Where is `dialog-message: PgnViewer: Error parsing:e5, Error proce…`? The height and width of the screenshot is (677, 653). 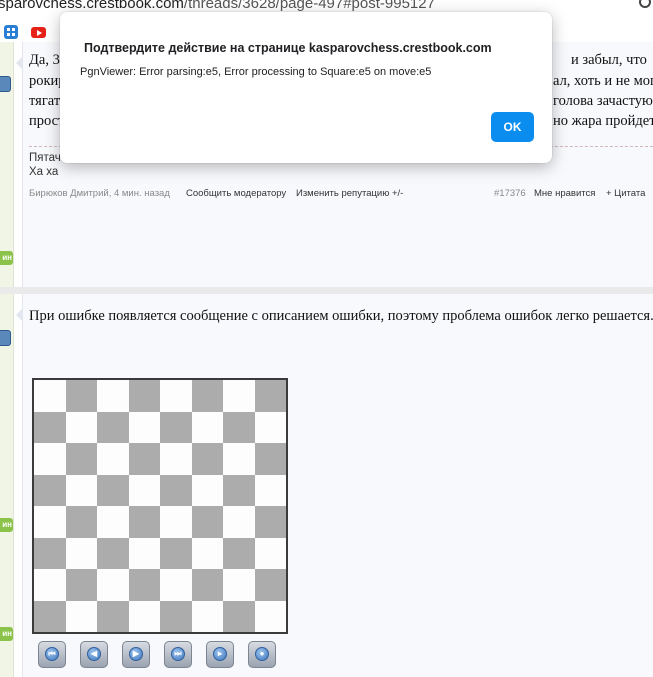 dialog-message: PgnViewer: Error parsing:e5, Error proce… is located at coordinates (256, 72).